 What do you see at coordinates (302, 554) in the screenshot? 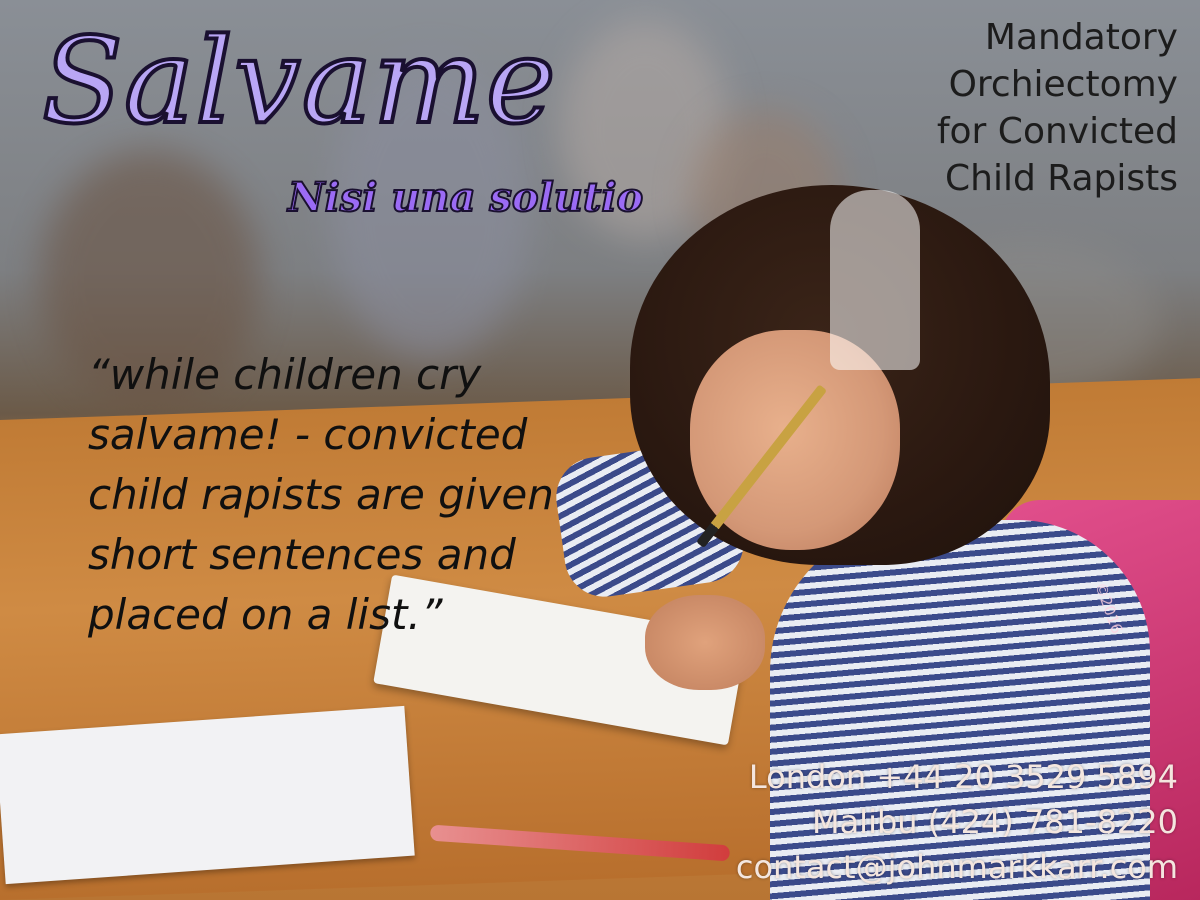
I see `quote-line: short sentences and` at bounding box center [302, 554].